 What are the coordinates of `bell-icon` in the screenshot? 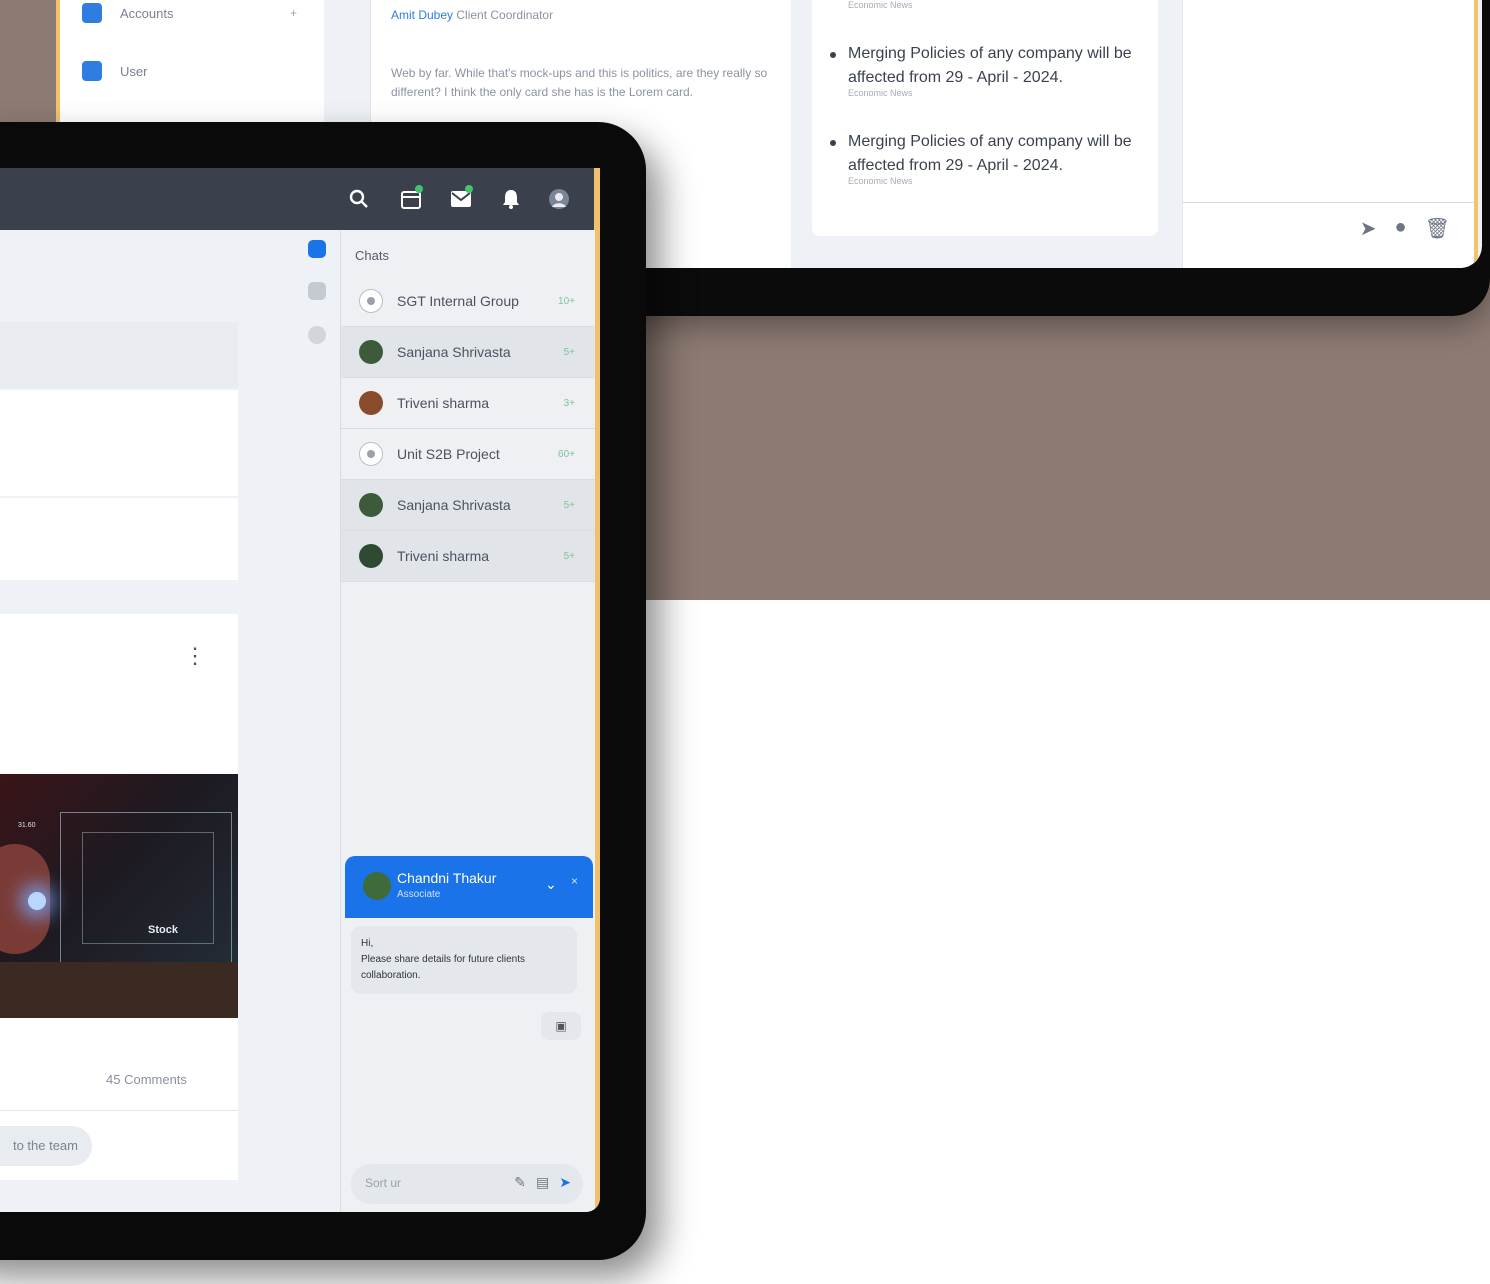 It's located at (511, 199).